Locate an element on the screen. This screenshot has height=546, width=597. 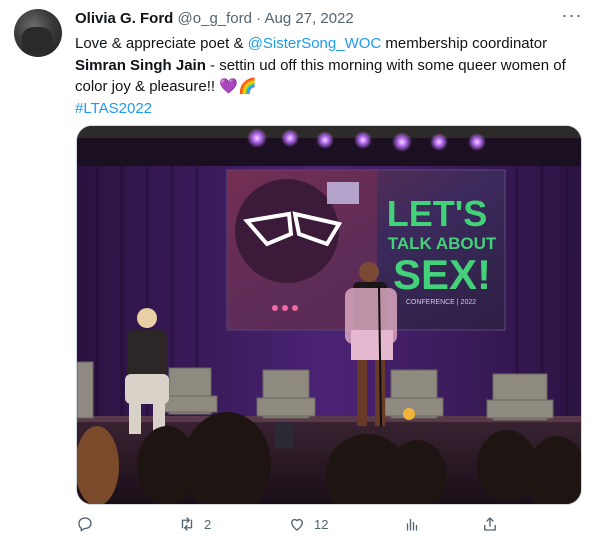
avatar is located at coordinates (38, 33).